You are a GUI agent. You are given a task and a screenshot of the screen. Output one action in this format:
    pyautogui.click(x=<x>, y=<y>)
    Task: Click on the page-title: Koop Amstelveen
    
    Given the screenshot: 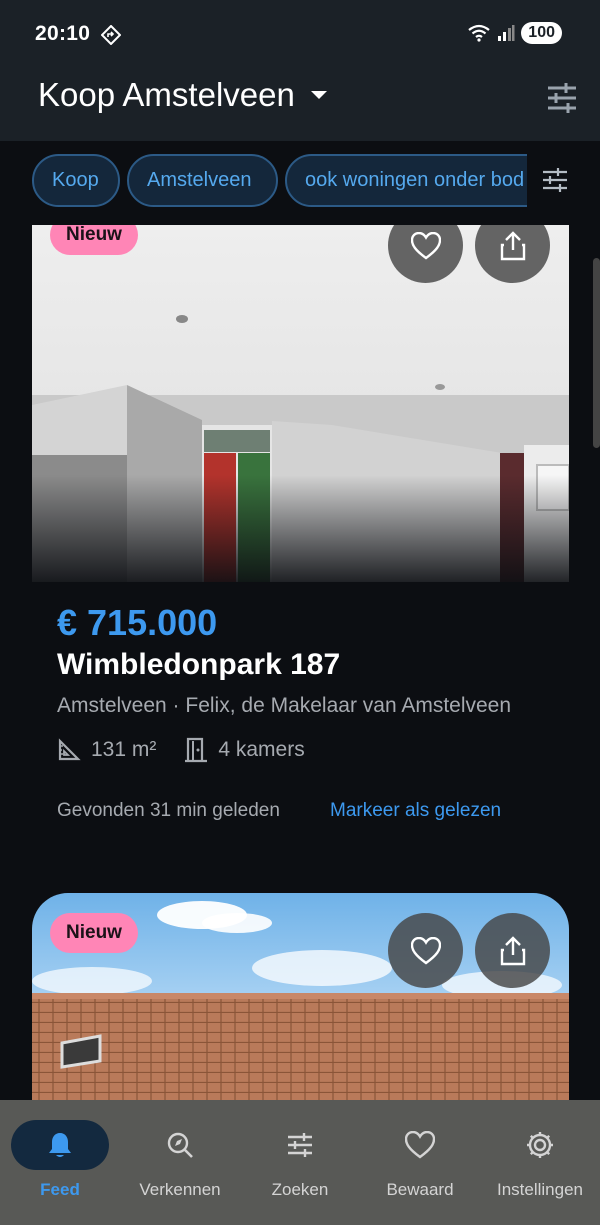 What is the action you would take?
    pyautogui.click(x=166, y=94)
    